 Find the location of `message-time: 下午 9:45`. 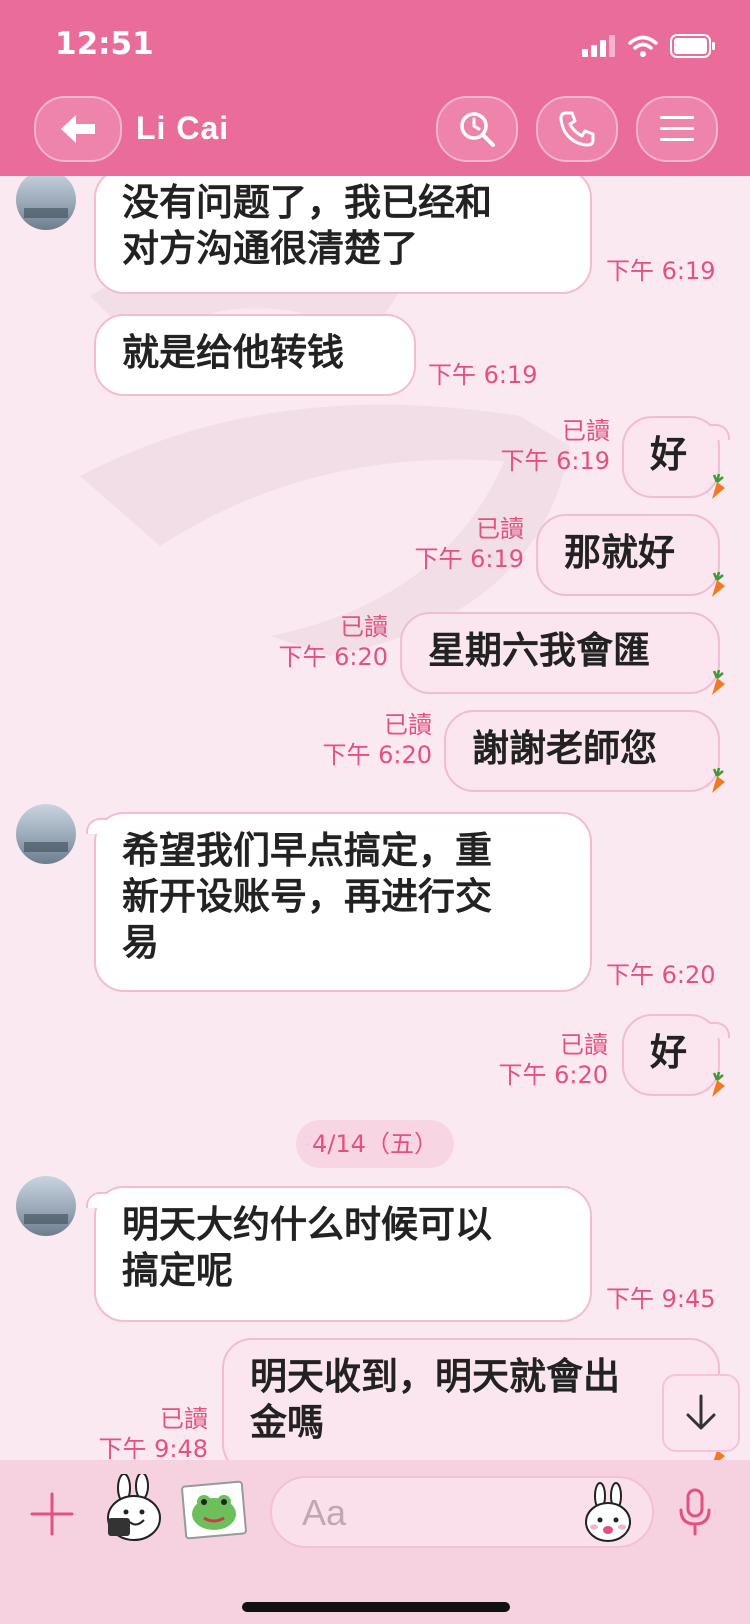

message-time: 下午 9:45 is located at coordinates (661, 1299).